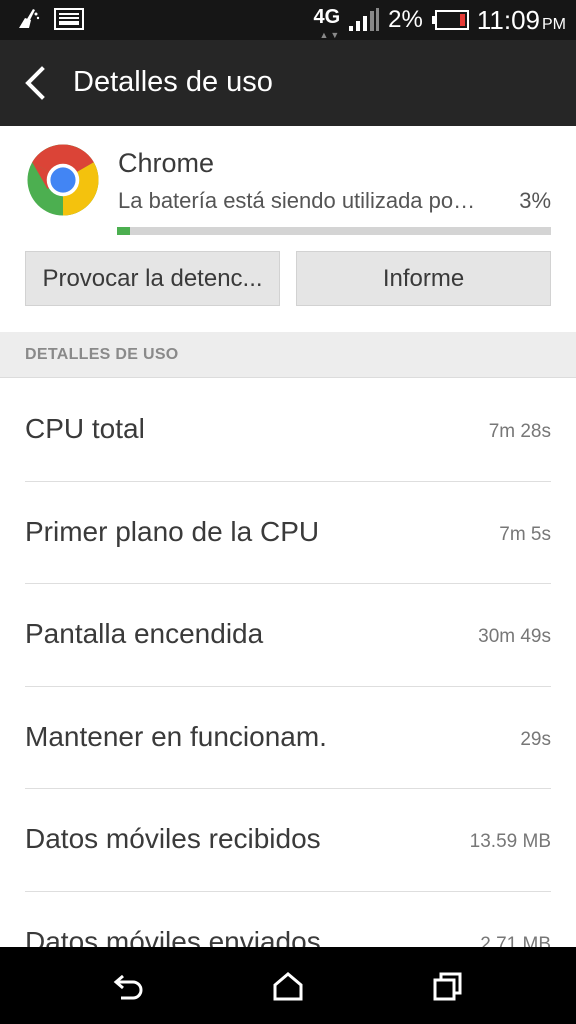 This screenshot has height=1024, width=576. I want to click on usage-progress-fill, so click(124, 231).